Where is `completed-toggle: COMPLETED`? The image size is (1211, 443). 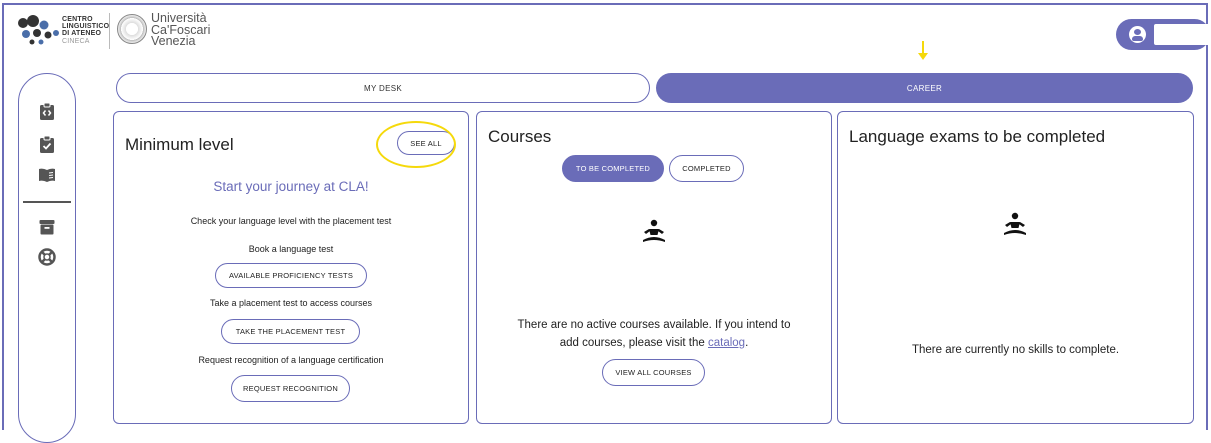
completed-toggle: COMPLETED is located at coordinates (706, 168).